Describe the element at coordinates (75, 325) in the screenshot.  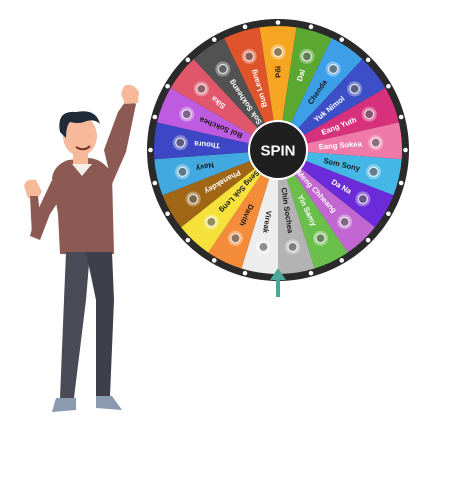
I see `person-left-leg` at that location.